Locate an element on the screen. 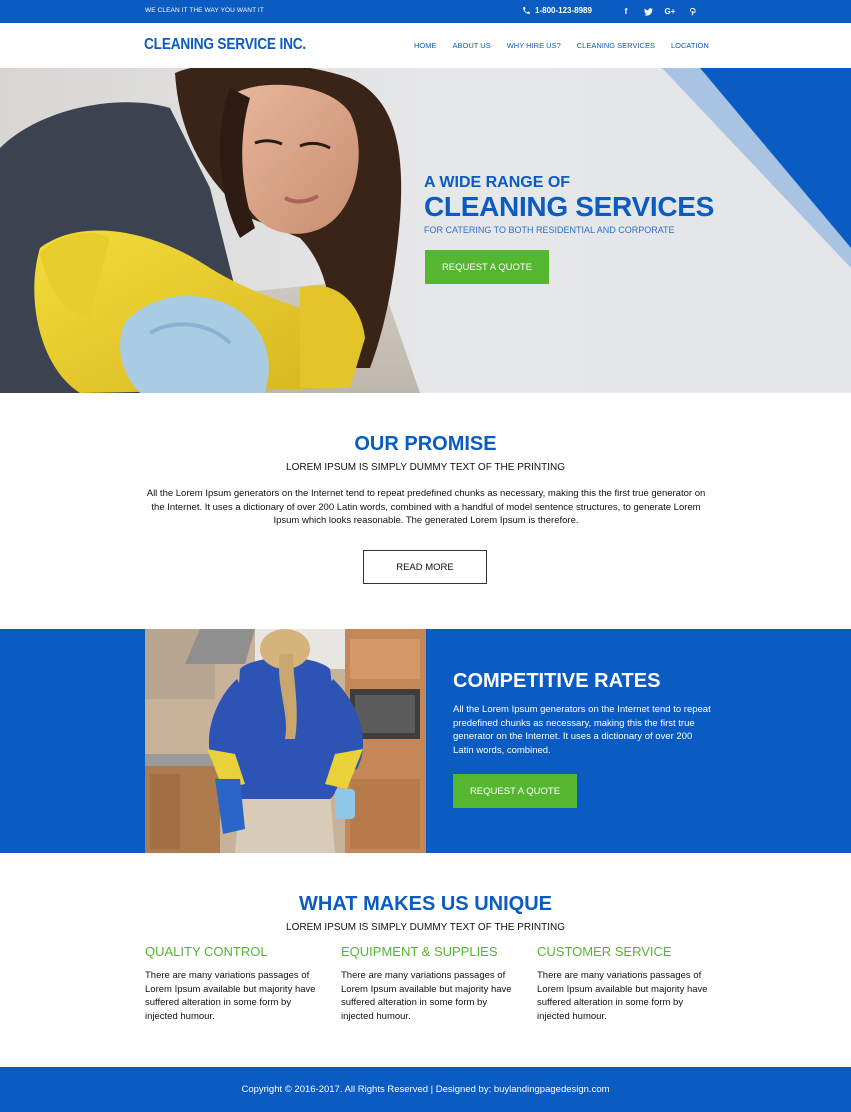 The height and width of the screenshot is (1112, 851). brand-logo: CLEANING SERVICE INC. is located at coordinates (225, 45).